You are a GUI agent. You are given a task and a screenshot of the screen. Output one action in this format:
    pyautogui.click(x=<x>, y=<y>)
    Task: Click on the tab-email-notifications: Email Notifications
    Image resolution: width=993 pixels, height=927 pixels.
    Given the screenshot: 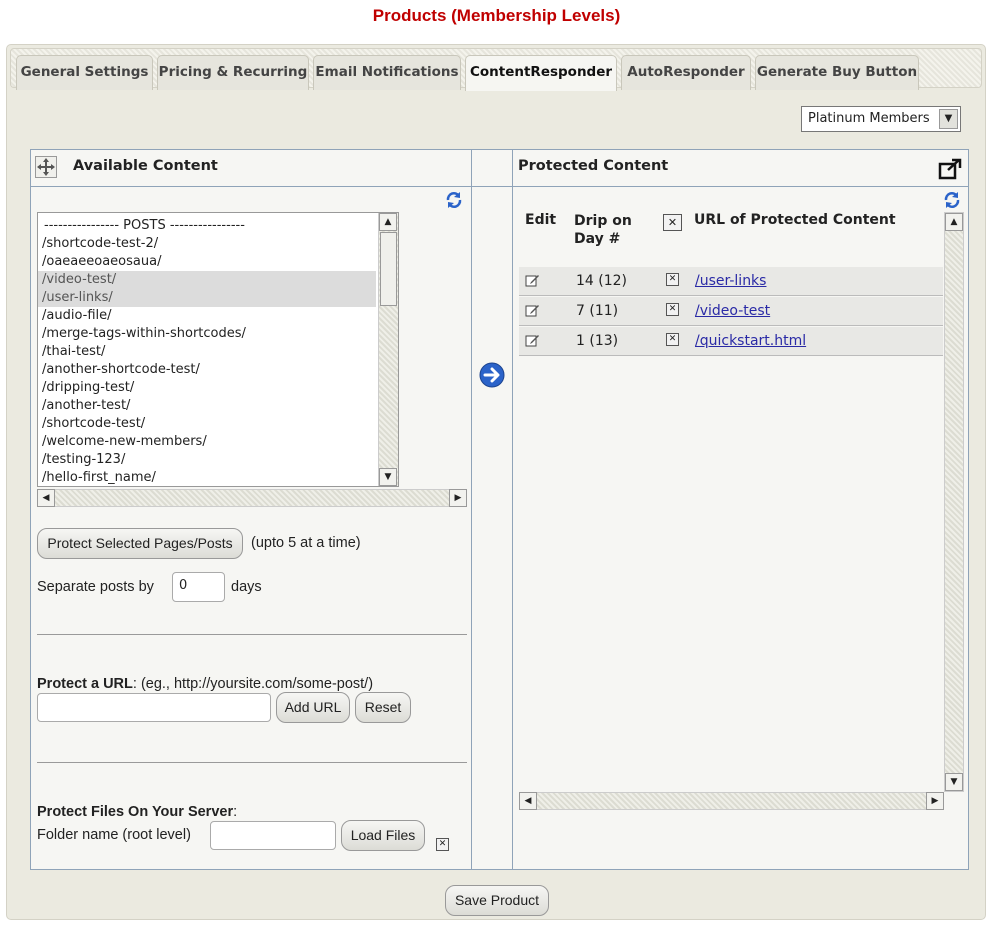 What is the action you would take?
    pyautogui.click(x=387, y=72)
    